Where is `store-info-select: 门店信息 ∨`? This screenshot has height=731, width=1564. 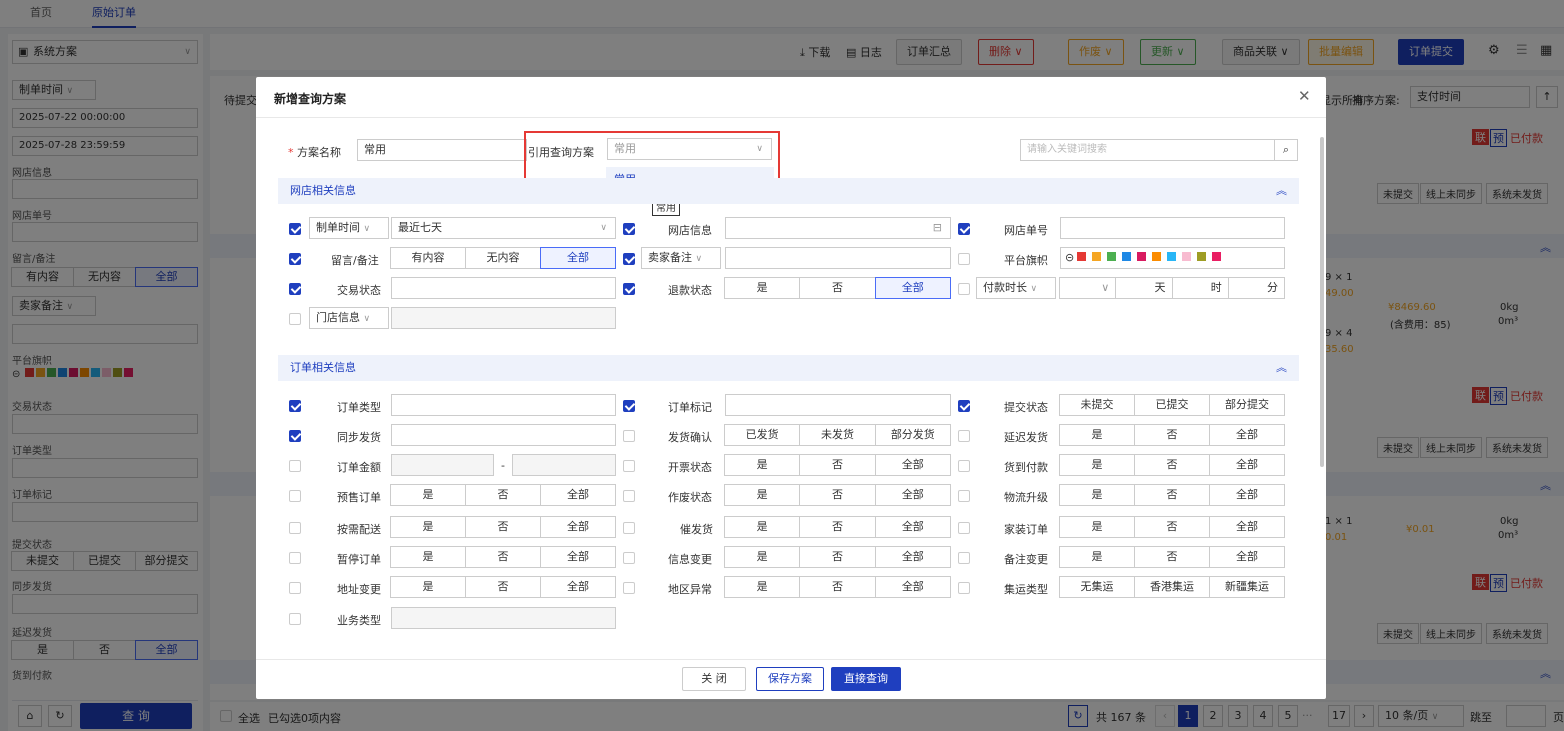
store-info-select: 门店信息 ∨ is located at coordinates (349, 318).